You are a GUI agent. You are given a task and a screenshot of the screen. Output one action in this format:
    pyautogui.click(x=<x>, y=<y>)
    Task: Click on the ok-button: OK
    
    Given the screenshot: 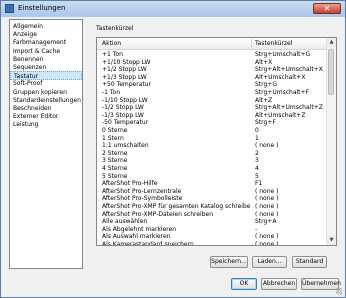 What is the action you would take?
    pyautogui.click(x=244, y=284)
    